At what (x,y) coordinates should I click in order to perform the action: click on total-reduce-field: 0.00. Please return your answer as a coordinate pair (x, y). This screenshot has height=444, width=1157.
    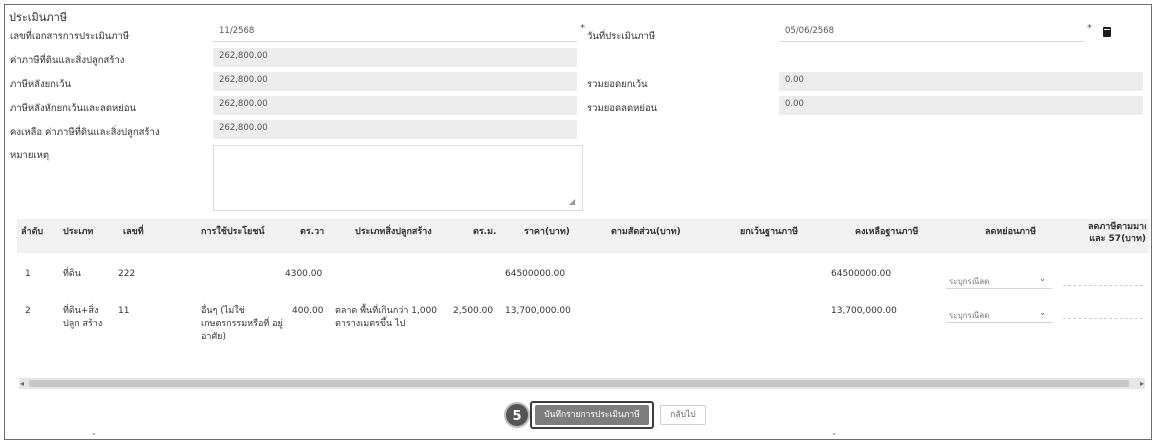
    Looking at the image, I should click on (961, 105).